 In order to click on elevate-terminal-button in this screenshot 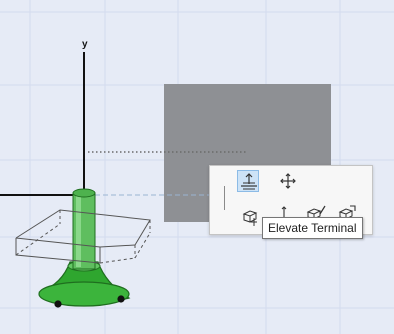, I will do `click(248, 181)`.